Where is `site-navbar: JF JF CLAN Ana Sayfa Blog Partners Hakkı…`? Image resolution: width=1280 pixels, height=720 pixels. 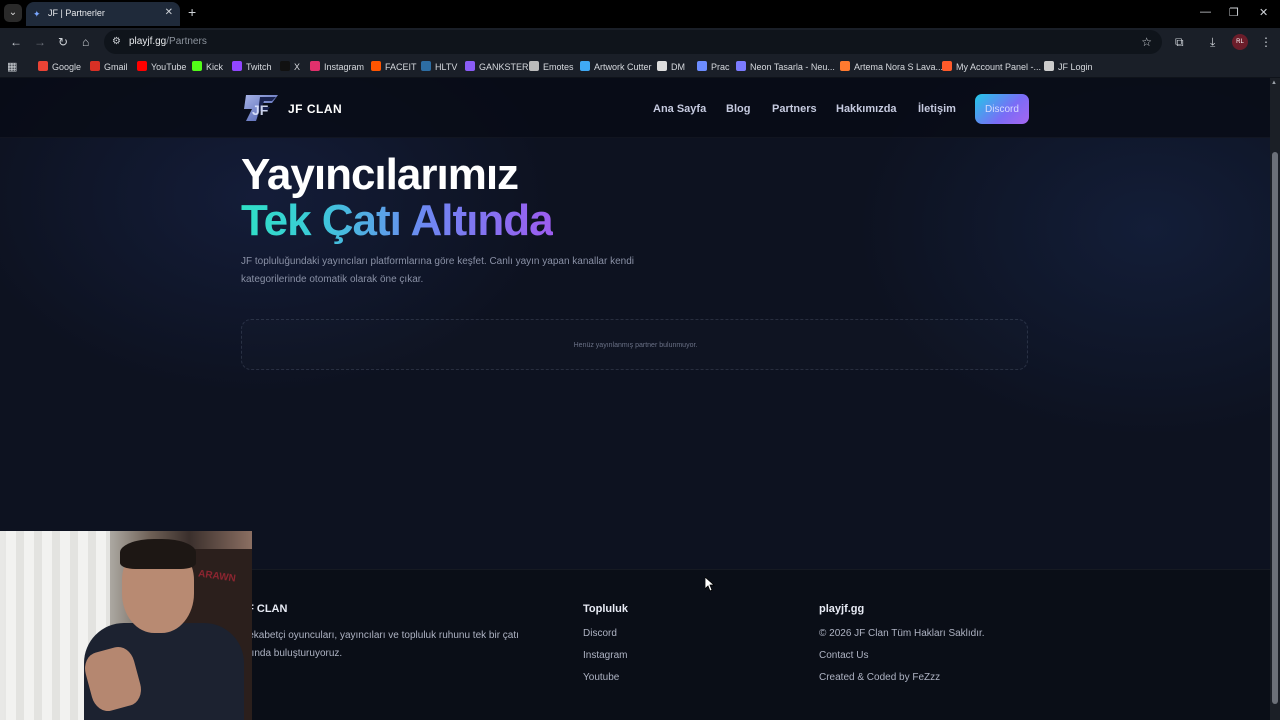 site-navbar: JF JF CLAN Ana Sayfa Blog Partners Hakkı… is located at coordinates (635, 108).